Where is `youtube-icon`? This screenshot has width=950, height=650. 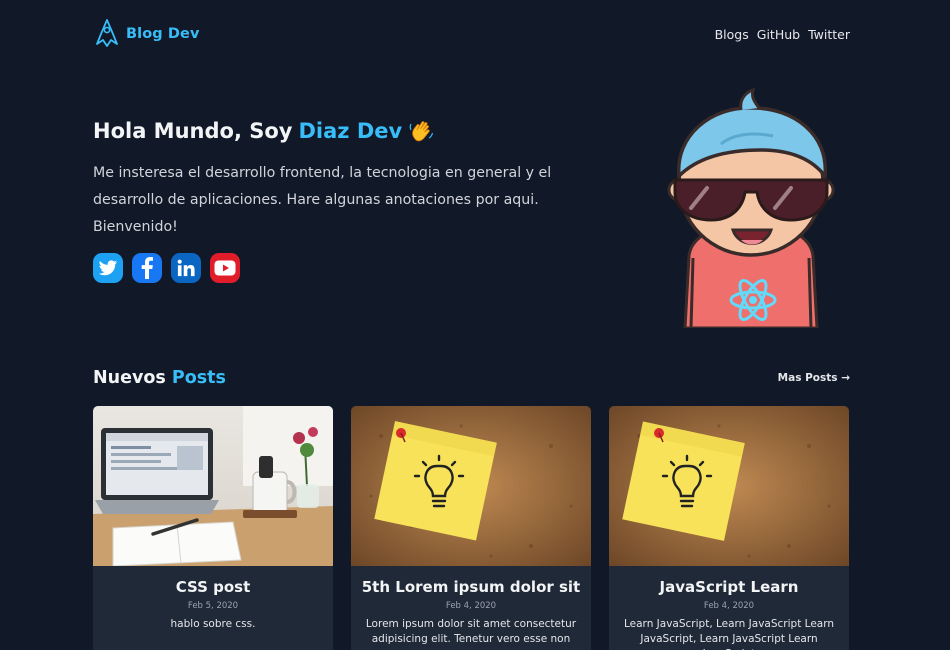
youtube-icon is located at coordinates (225, 268).